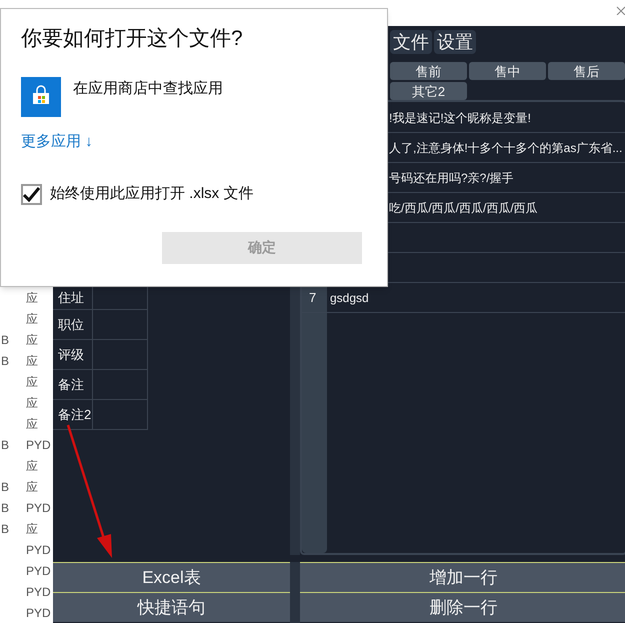 This screenshot has height=623, width=625. I want to click on dialog-title: 你要如何打开这个文件?, so click(132, 39).